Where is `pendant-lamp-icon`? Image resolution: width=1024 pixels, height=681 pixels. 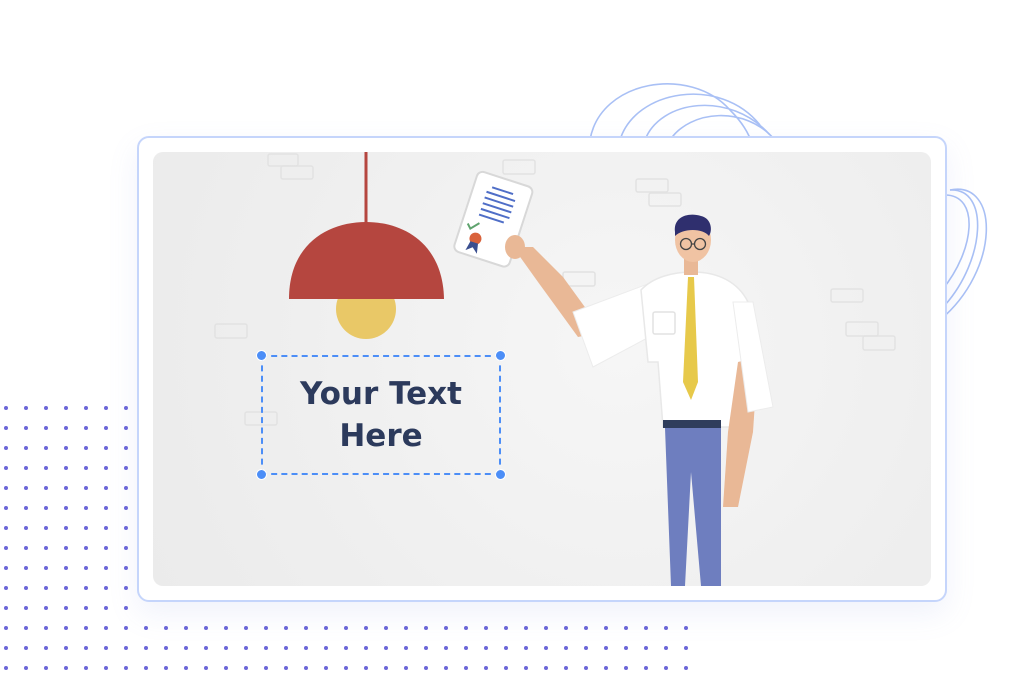 pendant-lamp-icon is located at coordinates (366, 245).